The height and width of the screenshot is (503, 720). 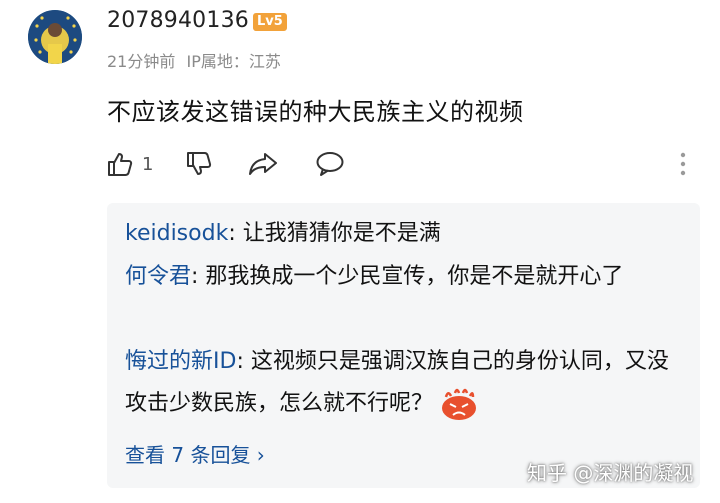 What do you see at coordinates (233, 61) in the screenshot?
I see `ip-location: IP属地：江苏` at bounding box center [233, 61].